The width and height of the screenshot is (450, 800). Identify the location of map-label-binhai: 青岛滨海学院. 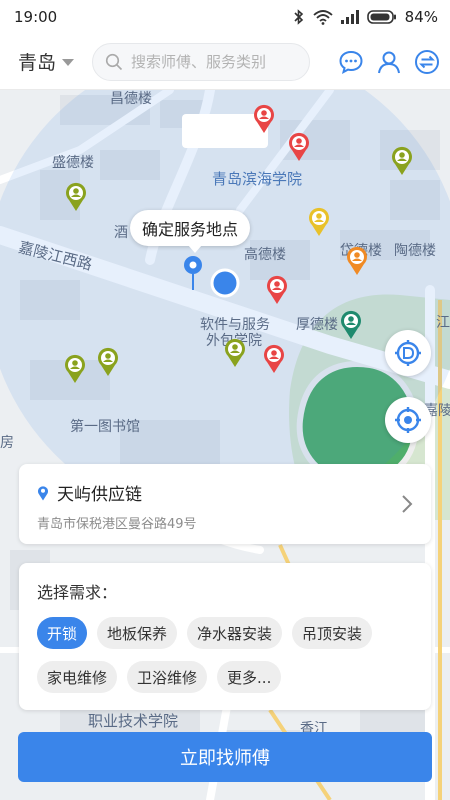
(257, 179).